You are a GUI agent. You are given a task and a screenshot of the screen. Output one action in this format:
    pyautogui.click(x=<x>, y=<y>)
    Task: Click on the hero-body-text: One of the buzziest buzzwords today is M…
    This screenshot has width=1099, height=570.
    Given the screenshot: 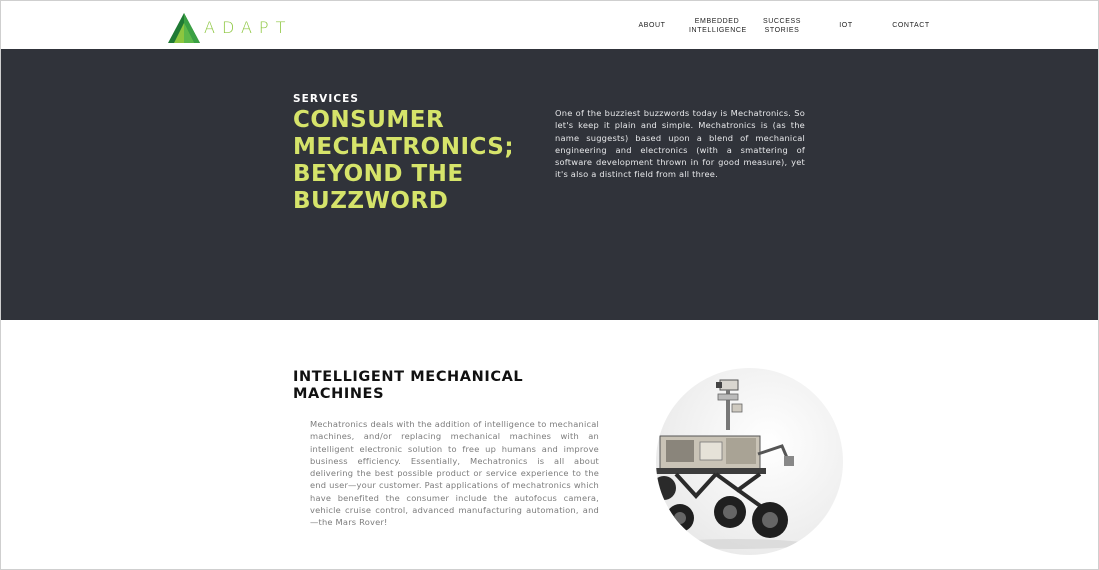 What is the action you would take?
    pyautogui.click(x=680, y=144)
    